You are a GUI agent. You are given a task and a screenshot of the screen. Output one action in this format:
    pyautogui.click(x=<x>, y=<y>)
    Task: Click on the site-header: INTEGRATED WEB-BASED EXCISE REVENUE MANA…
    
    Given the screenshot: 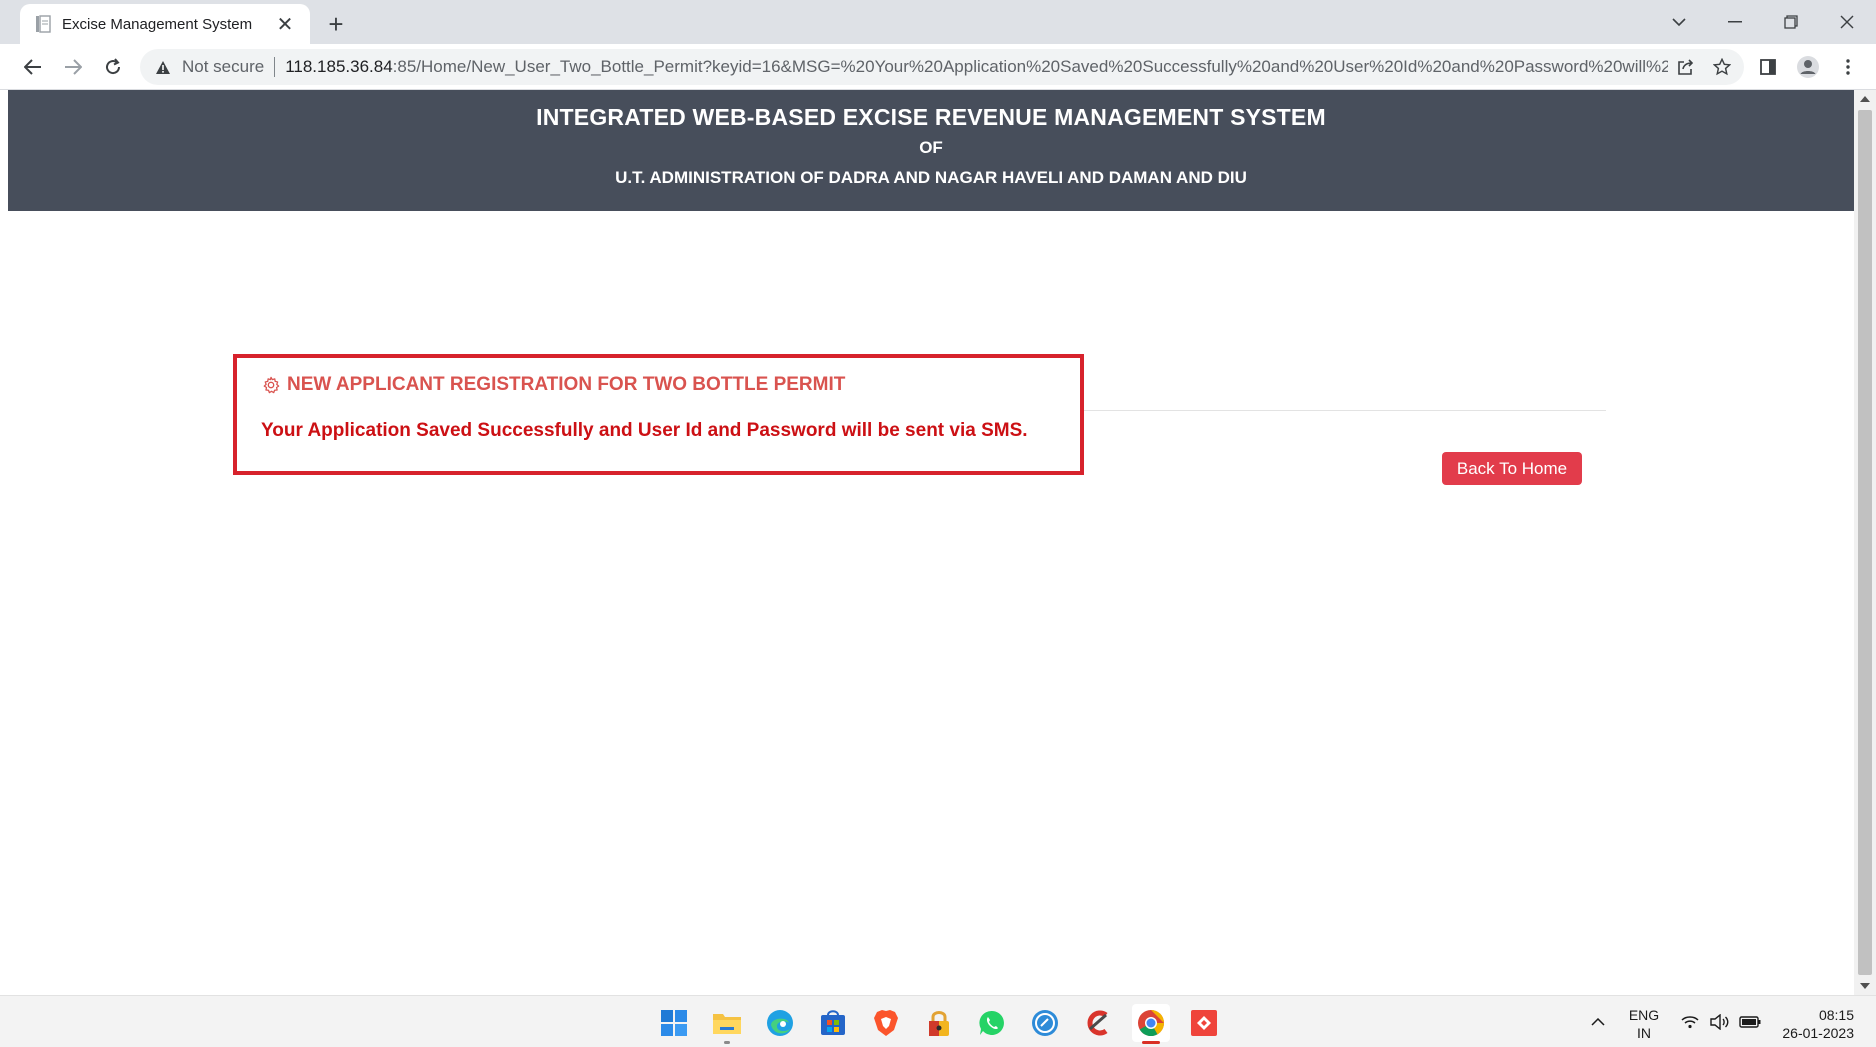 What is the action you would take?
    pyautogui.click(x=931, y=150)
    